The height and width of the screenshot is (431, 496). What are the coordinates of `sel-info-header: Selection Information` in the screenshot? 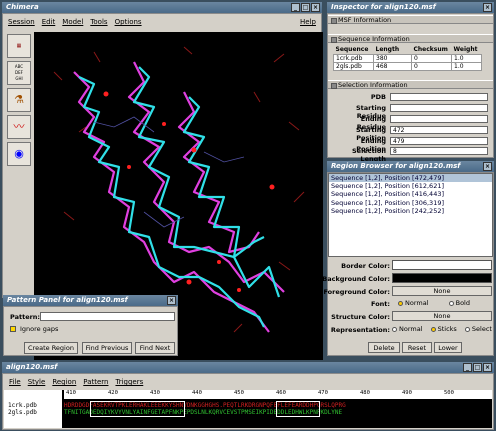 It's located at (410, 84).